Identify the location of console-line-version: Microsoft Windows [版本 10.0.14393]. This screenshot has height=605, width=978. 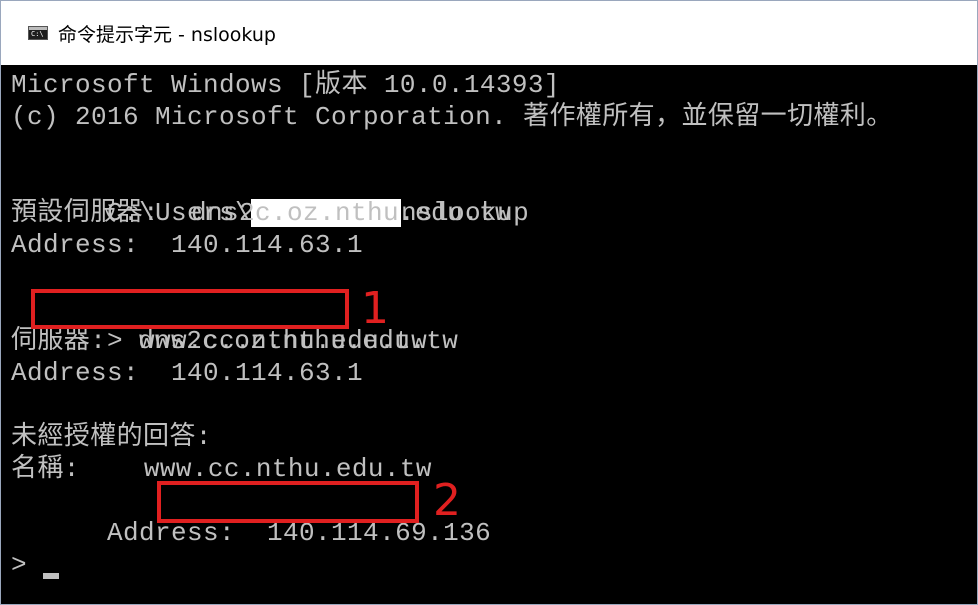
(285, 85).